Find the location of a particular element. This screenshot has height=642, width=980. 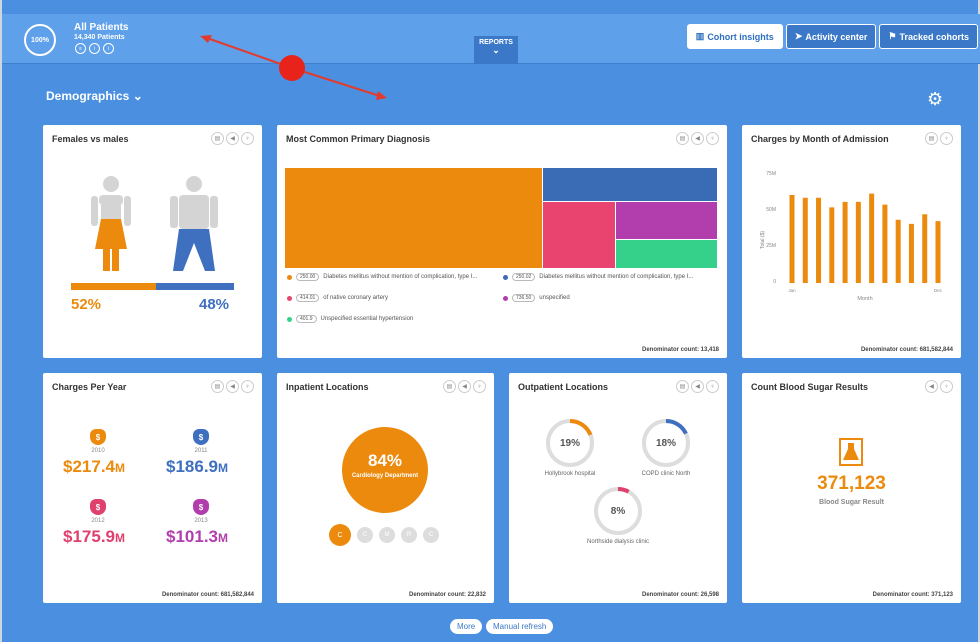

female-percent: 52% is located at coordinates (86, 304).